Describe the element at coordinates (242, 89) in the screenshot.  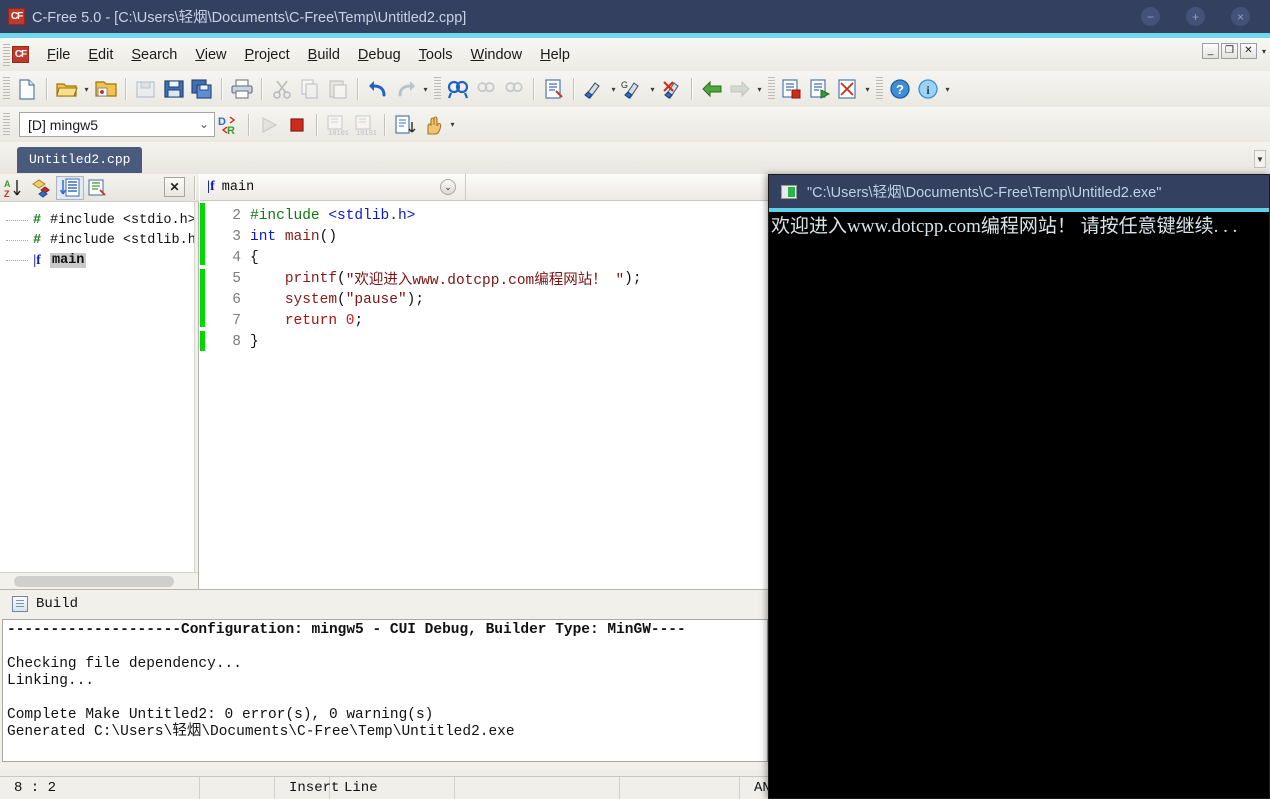
I see `print-button` at that location.